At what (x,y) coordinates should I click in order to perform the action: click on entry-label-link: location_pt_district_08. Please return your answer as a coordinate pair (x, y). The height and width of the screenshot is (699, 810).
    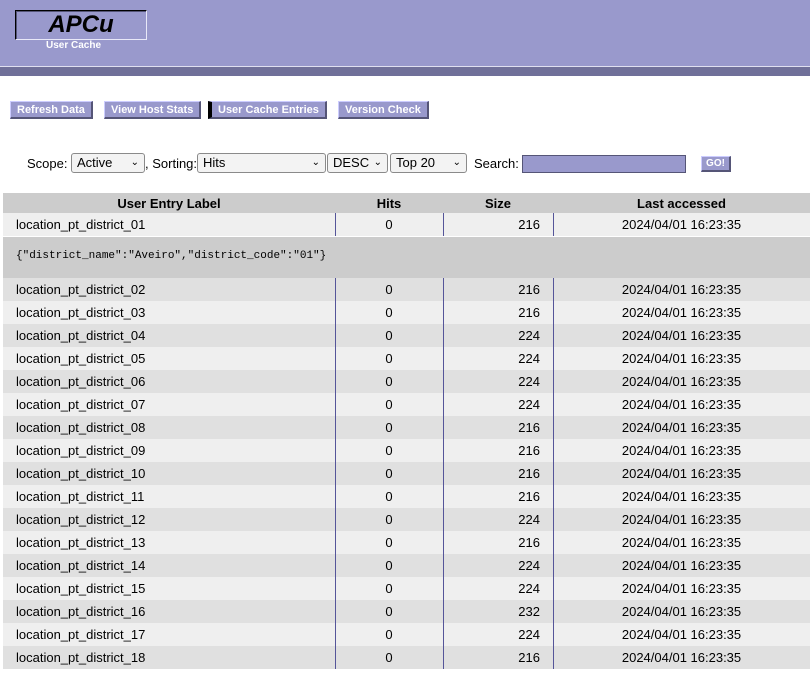
    Looking at the image, I should click on (80, 427).